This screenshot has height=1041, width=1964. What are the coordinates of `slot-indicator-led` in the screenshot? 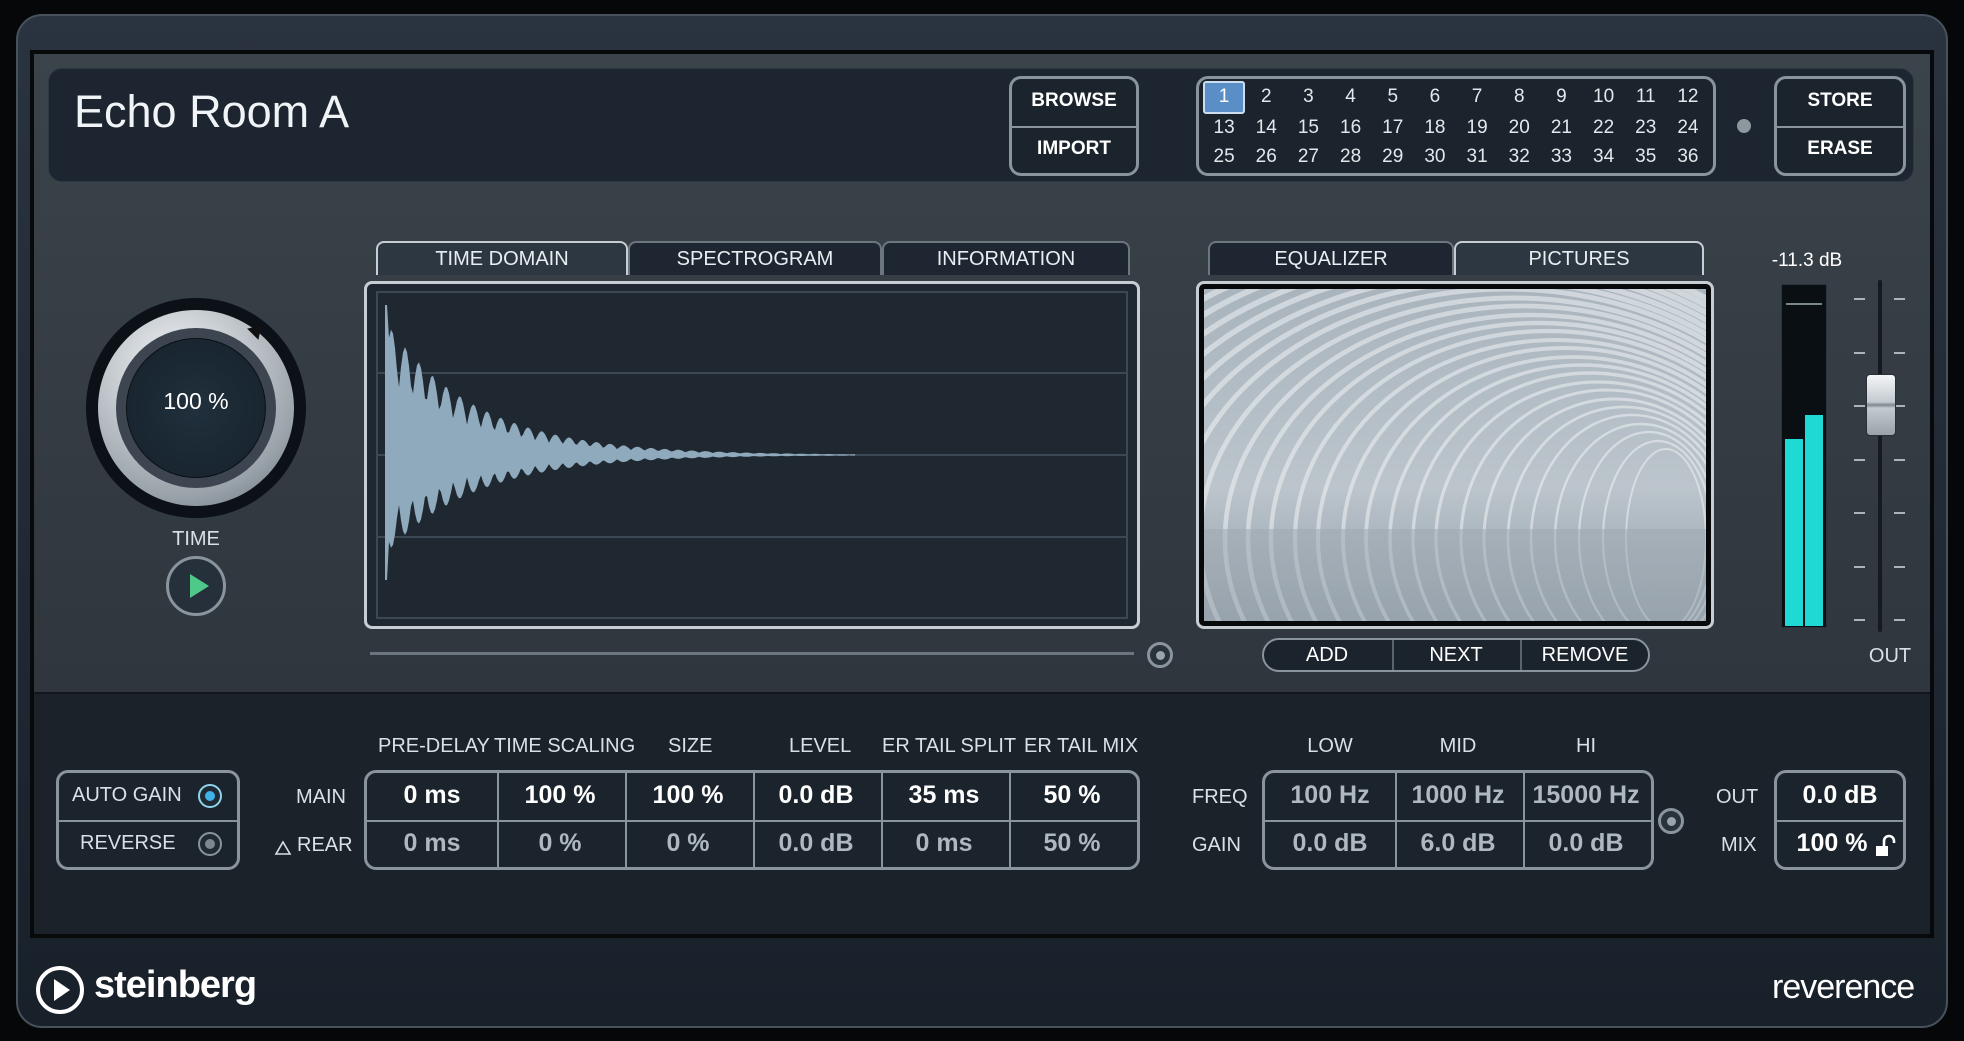 It's located at (1744, 126).